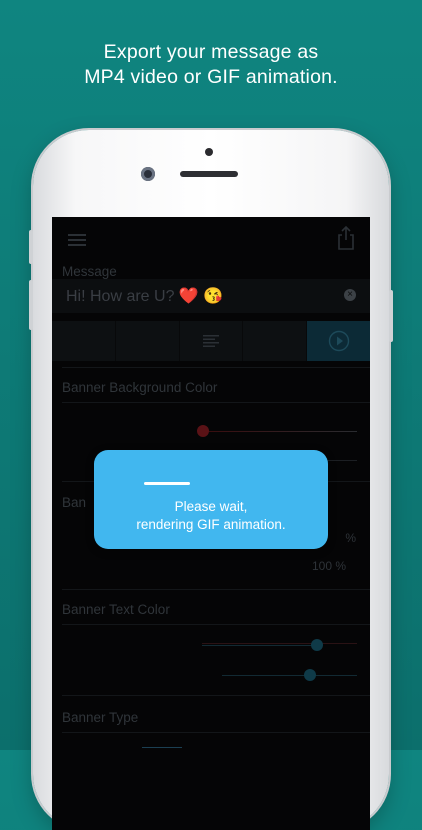 The height and width of the screenshot is (830, 422). What do you see at coordinates (259, 645) in the screenshot?
I see `text-blue-slider-track` at bounding box center [259, 645].